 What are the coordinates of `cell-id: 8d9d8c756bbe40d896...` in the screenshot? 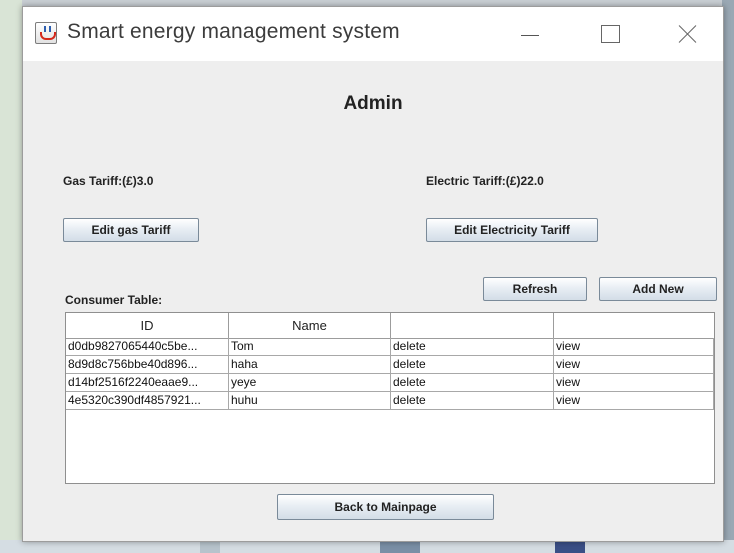 It's located at (147, 364).